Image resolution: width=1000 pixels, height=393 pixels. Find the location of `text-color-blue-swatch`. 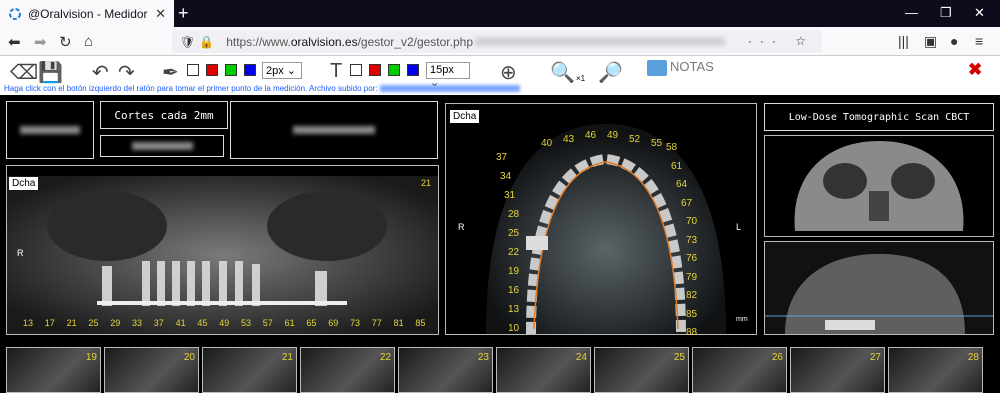

text-color-blue-swatch is located at coordinates (413, 70).